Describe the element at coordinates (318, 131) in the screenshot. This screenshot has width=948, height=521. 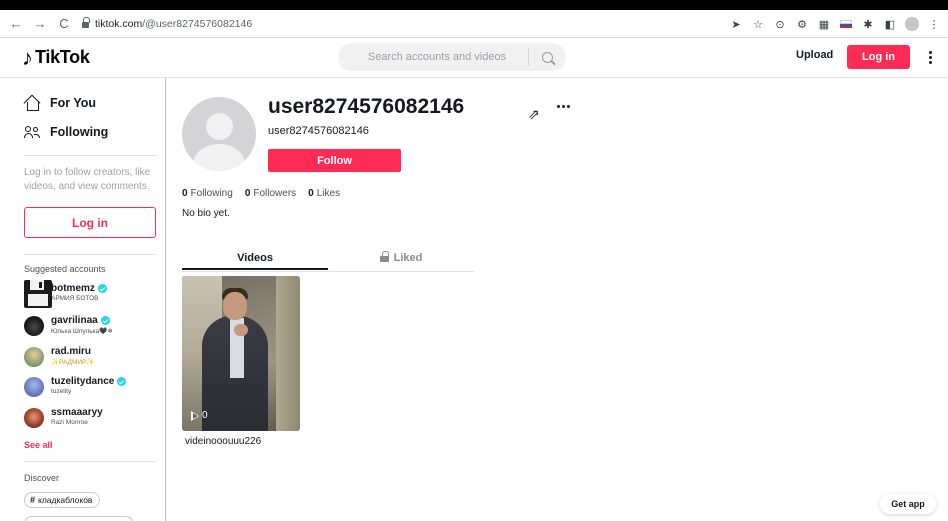
I see `profile-nickname: user8274576082146` at that location.